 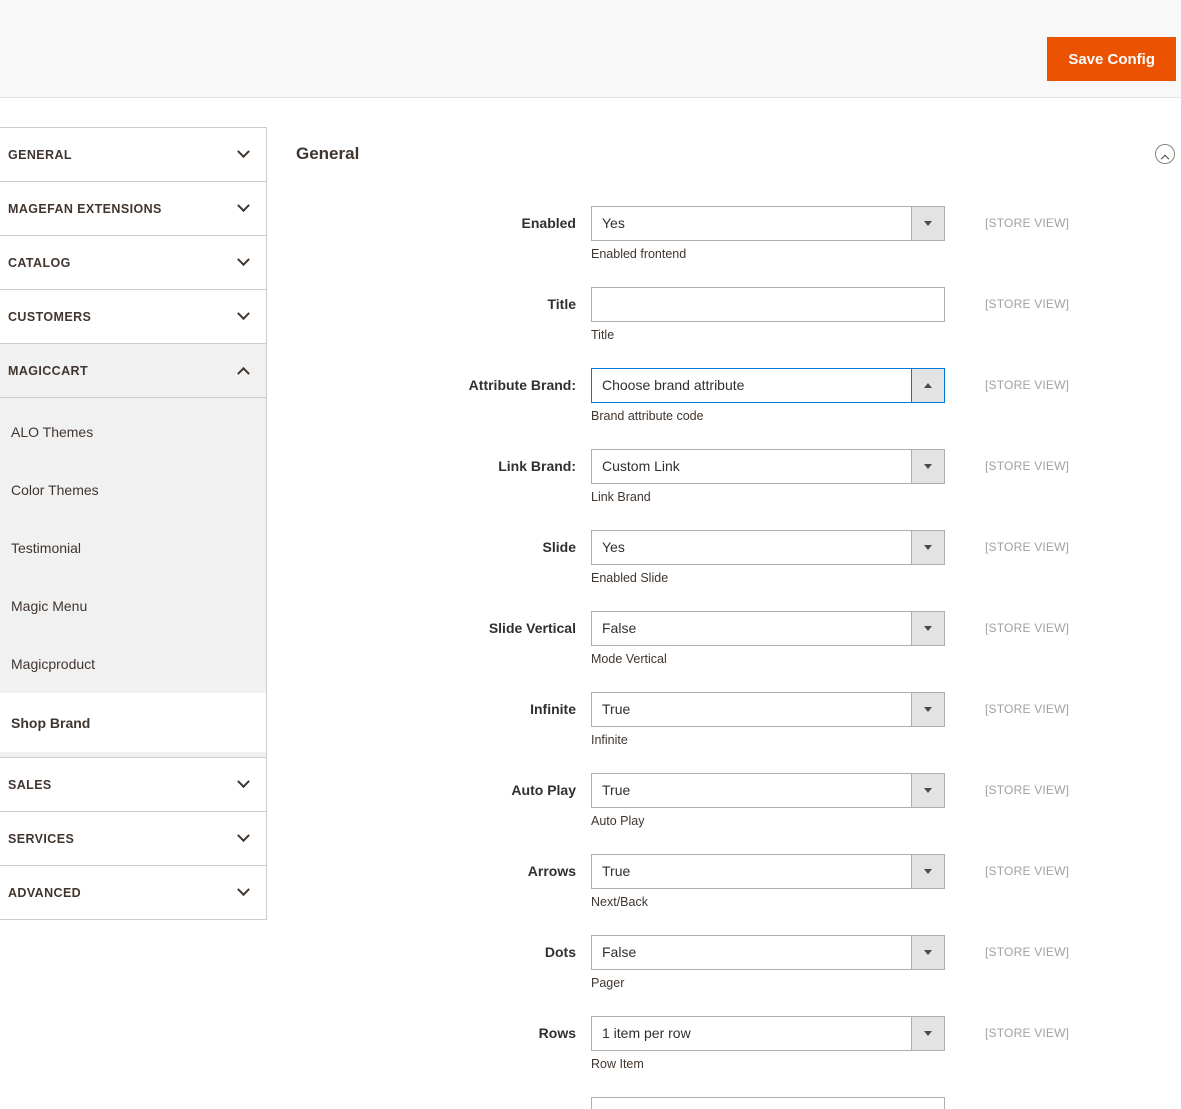 What do you see at coordinates (45, 892) in the screenshot?
I see `sidebar-section-label: ADVANCED` at bounding box center [45, 892].